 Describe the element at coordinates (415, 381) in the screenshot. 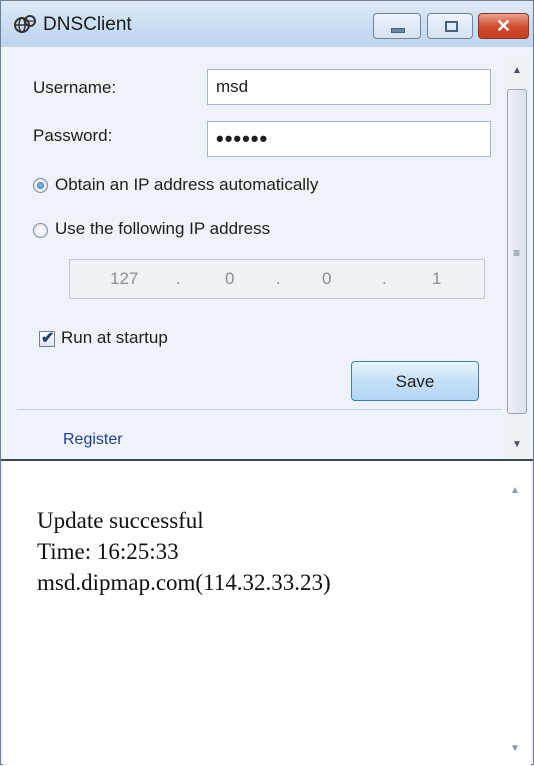

I see `save-button: Save` at that location.